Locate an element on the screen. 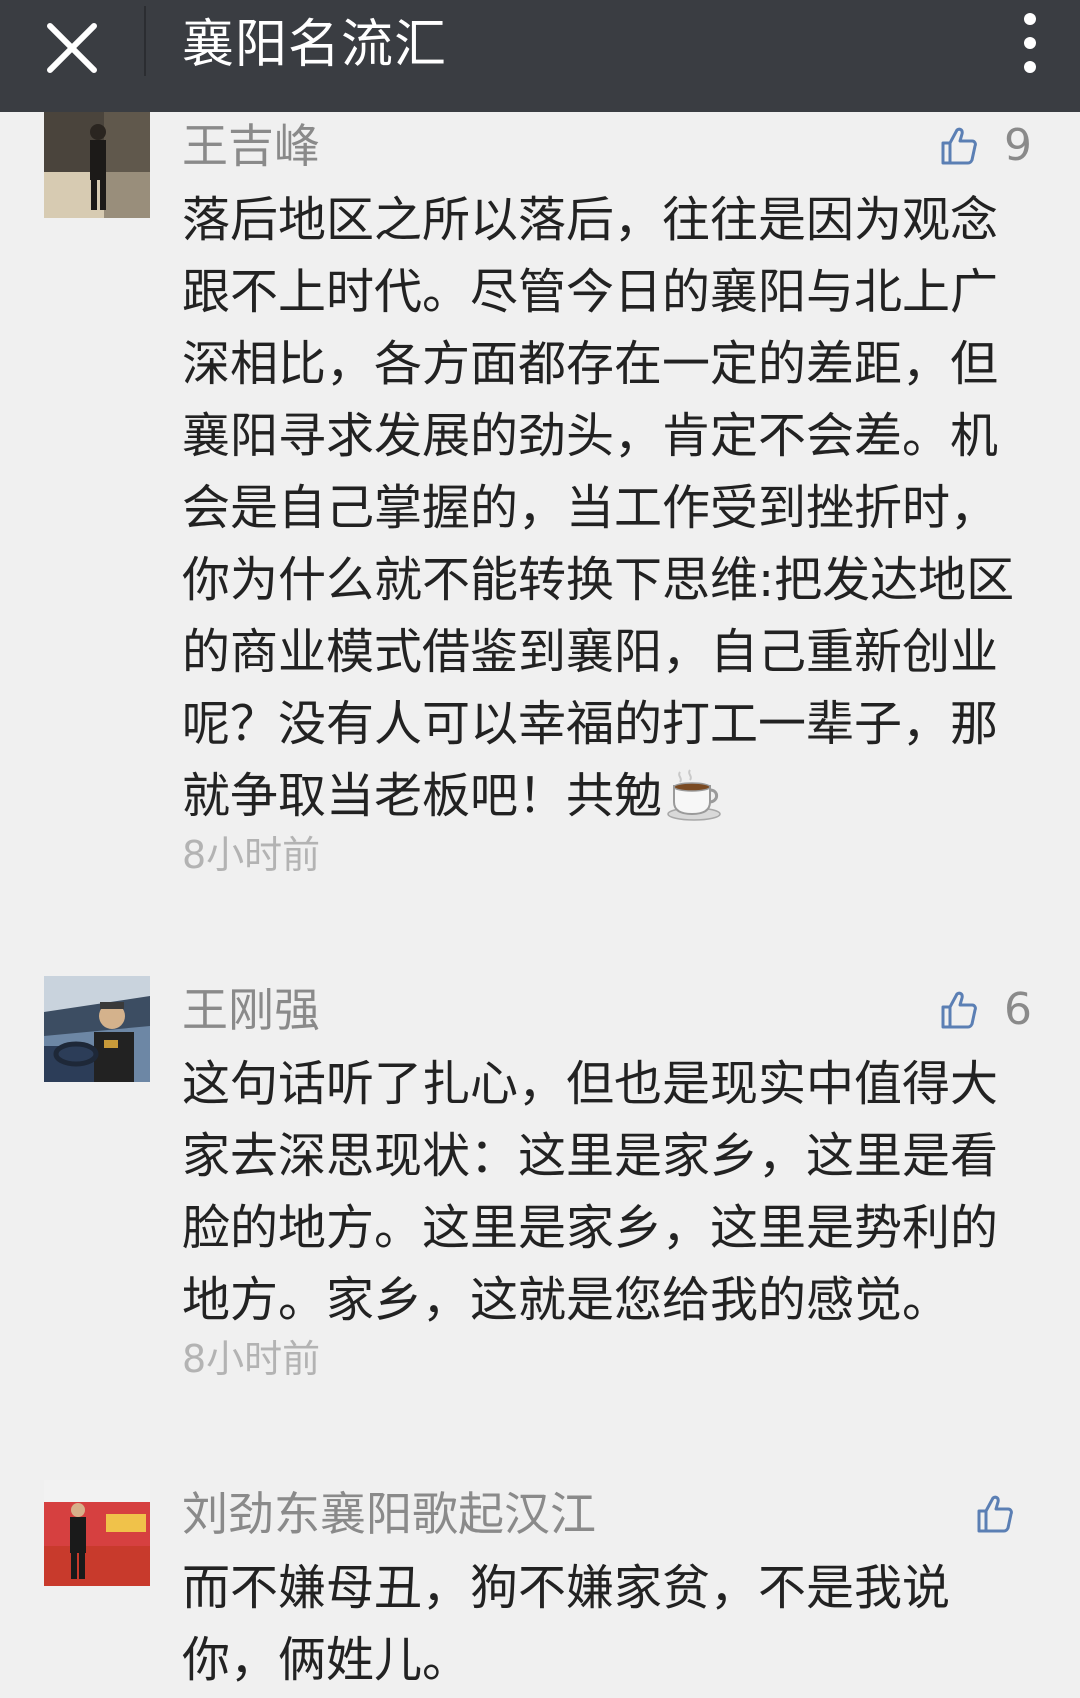 This screenshot has height=1698, width=1080. comment-item: 刘劲东襄阳歌起汉江 而不嫌母丑，狗不嫌家贫，不是我说你，俩姓儿。 is located at coordinates (540, 1589).